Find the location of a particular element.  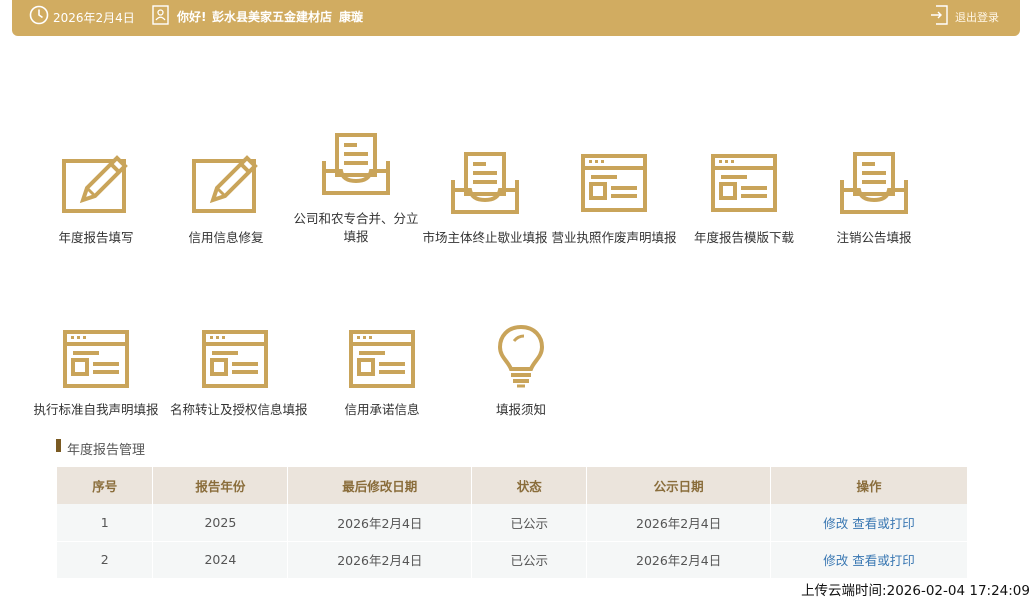

tile-label: 信用承诺信息 is located at coordinates (382, 409).